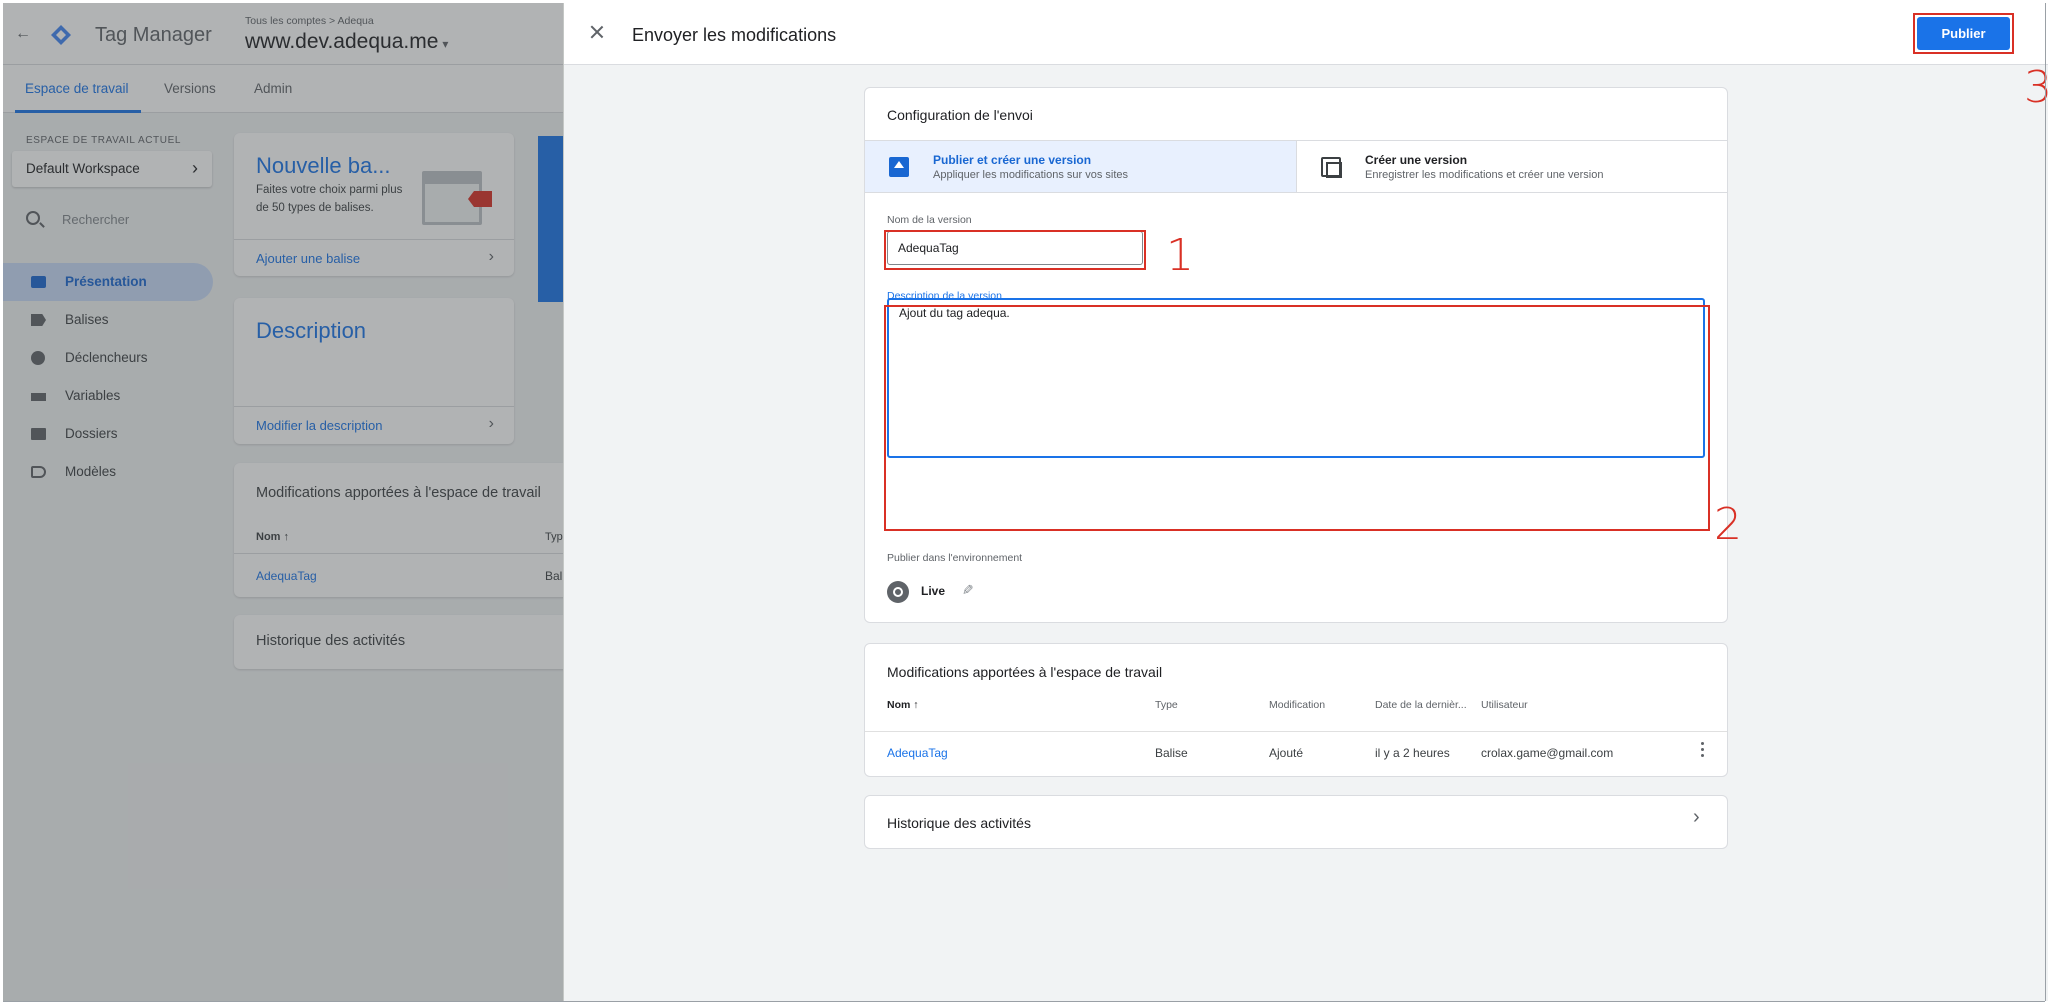  What do you see at coordinates (1024, 1001) in the screenshot?
I see `frame-border-bottom` at bounding box center [1024, 1001].